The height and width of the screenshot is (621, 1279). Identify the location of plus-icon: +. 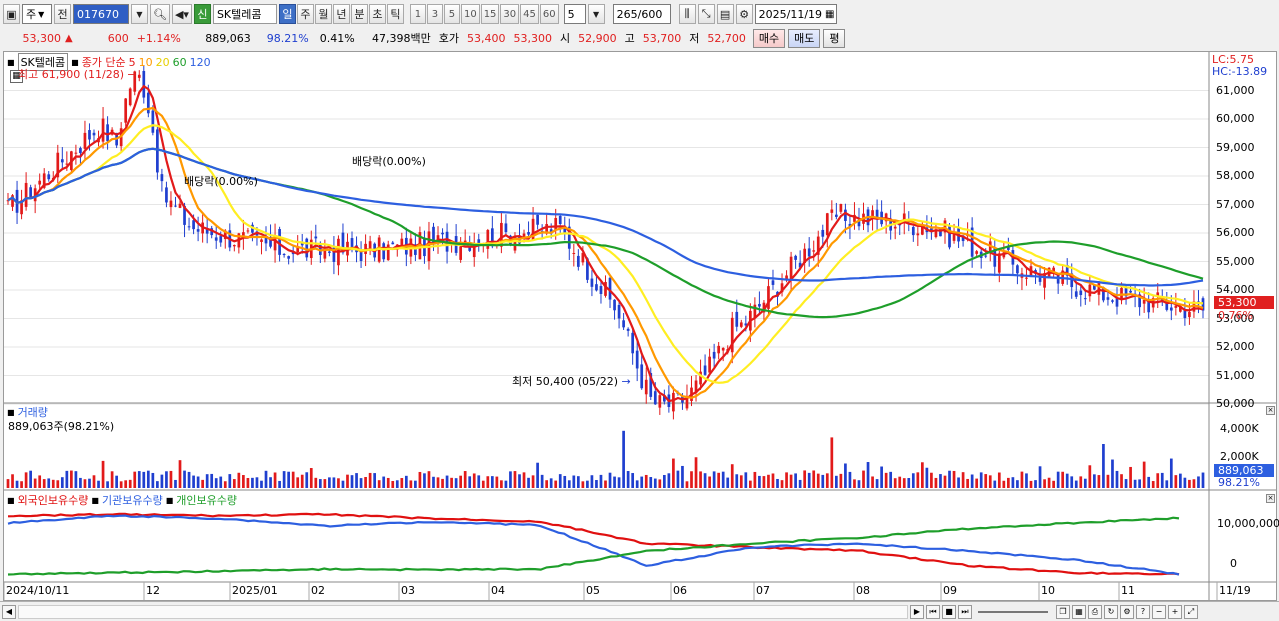
(1175, 611).